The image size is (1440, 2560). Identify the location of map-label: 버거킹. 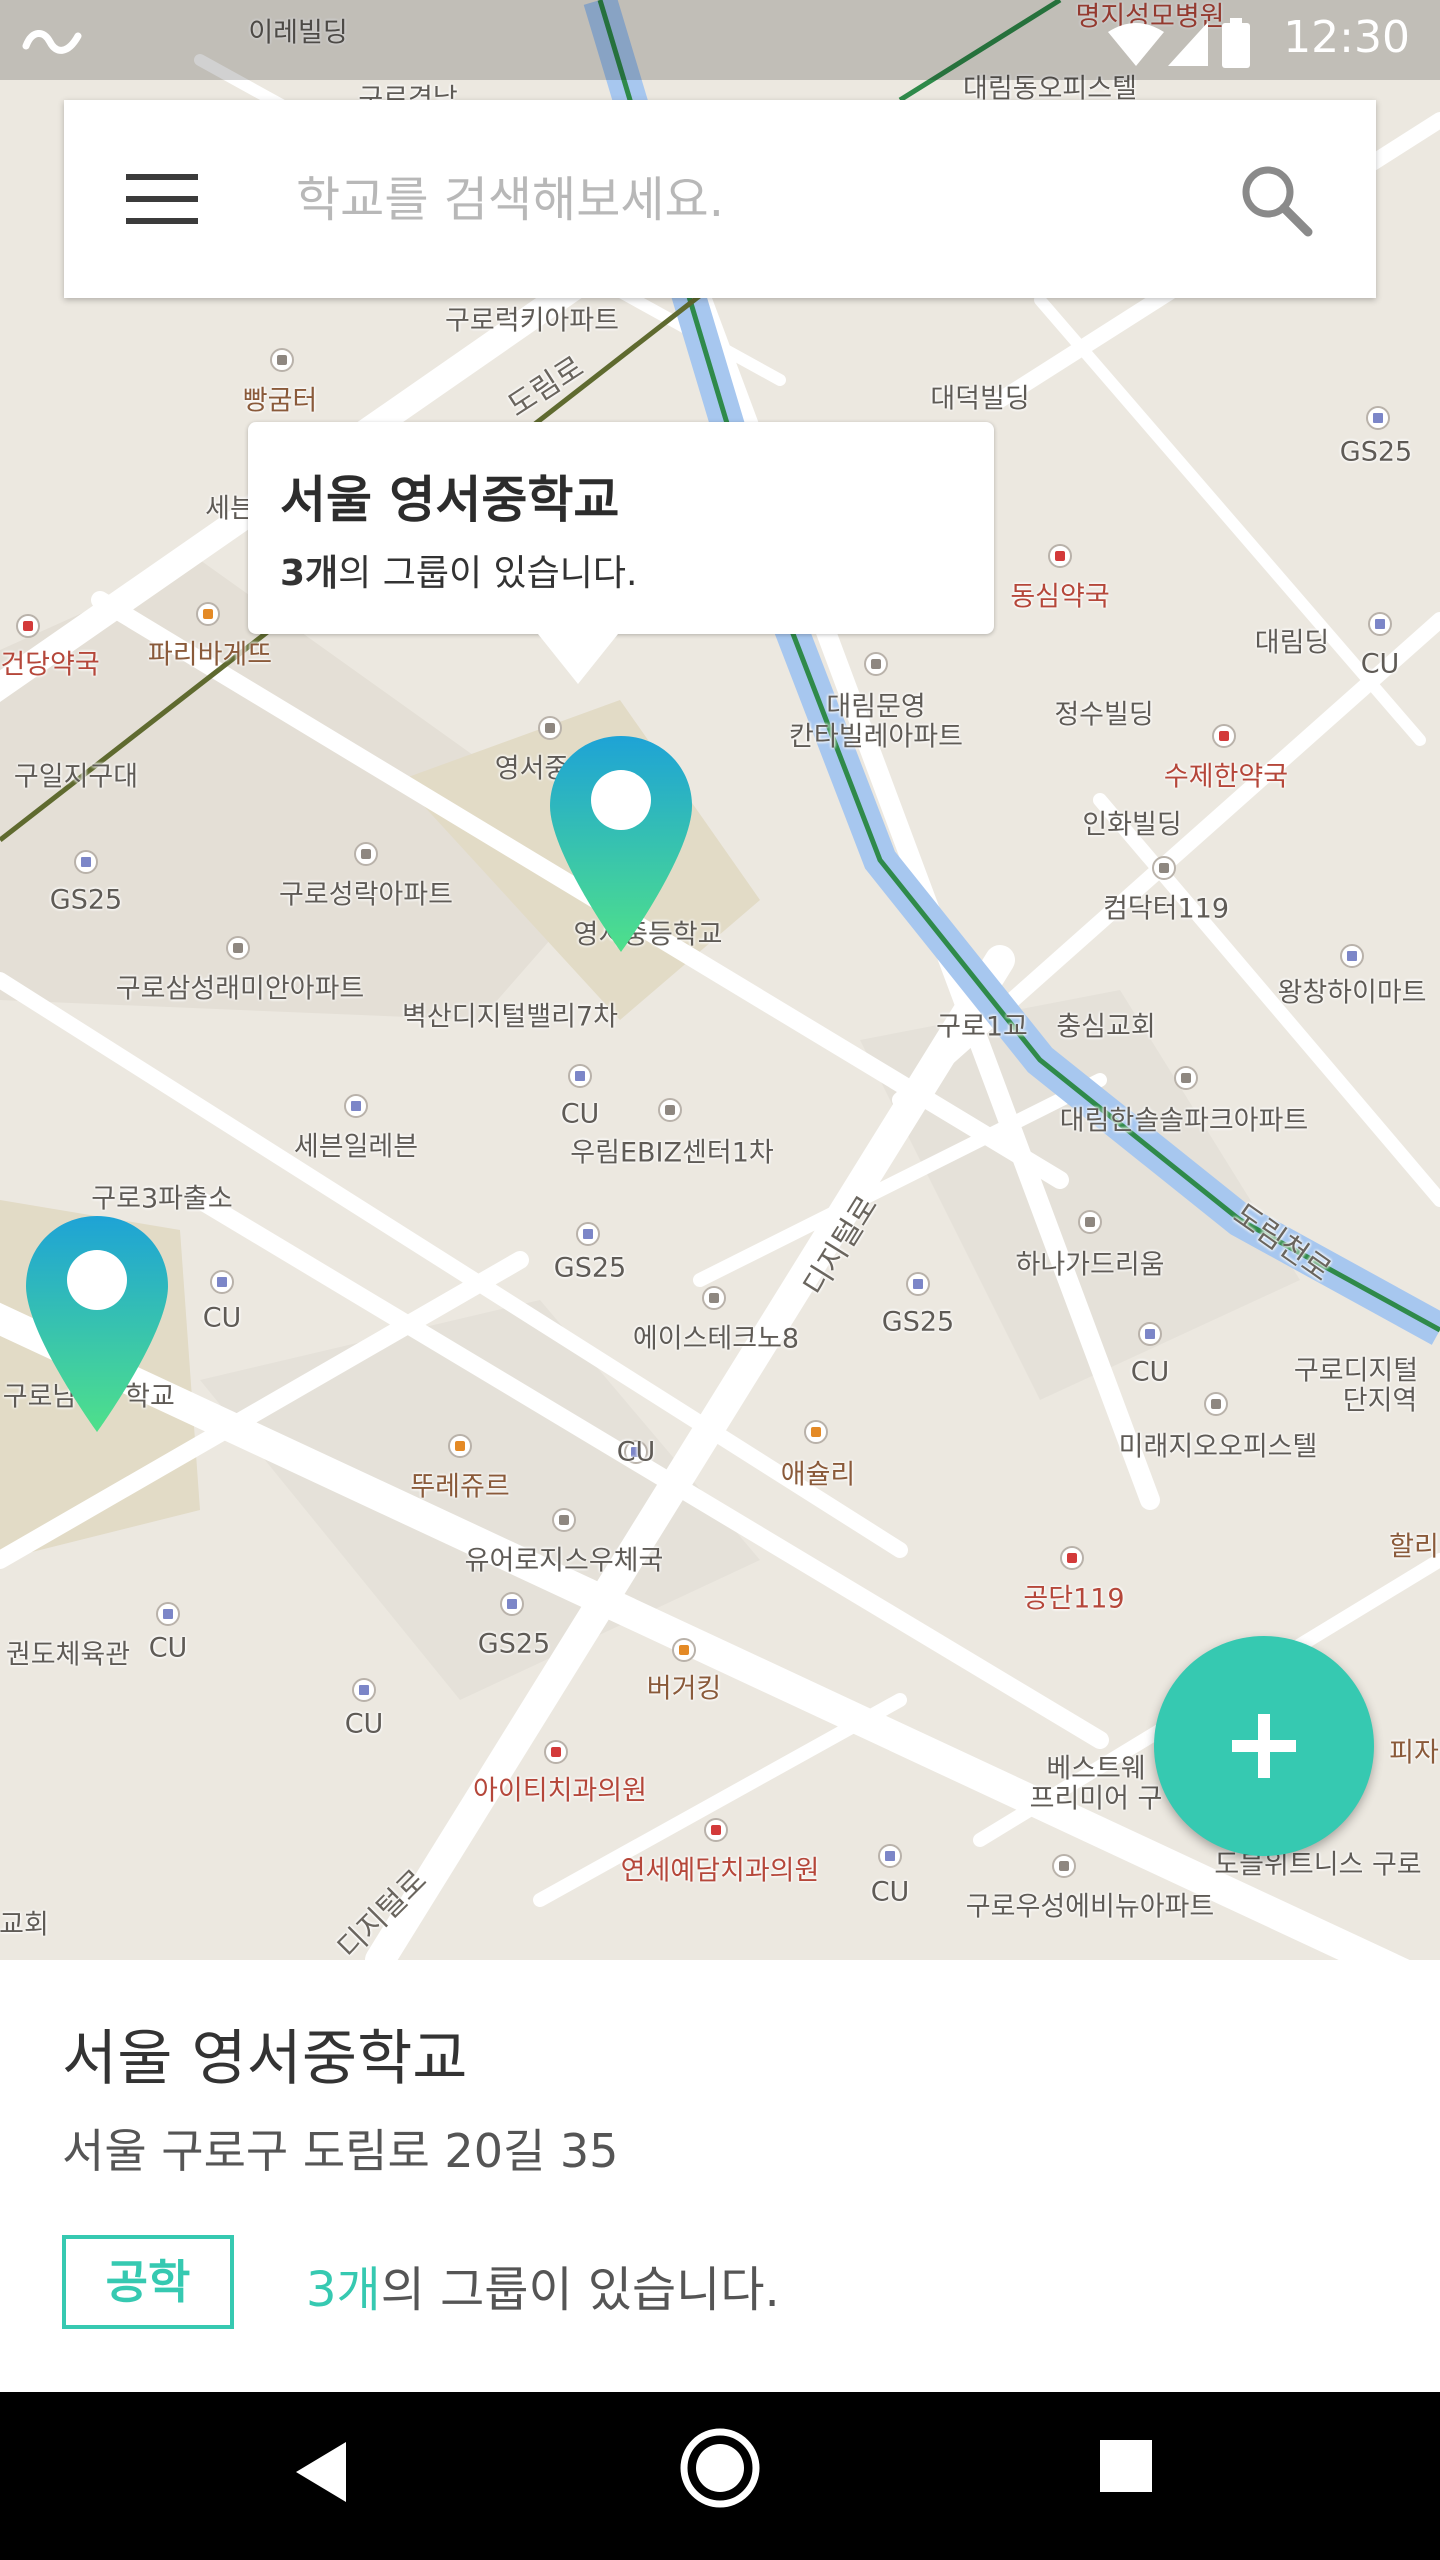
(684, 1689).